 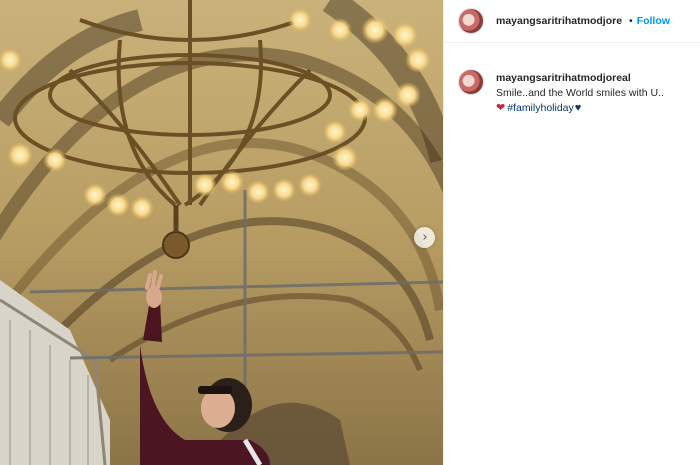 I want to click on blue-heart-emoji-icon: ♥, so click(x=578, y=107).